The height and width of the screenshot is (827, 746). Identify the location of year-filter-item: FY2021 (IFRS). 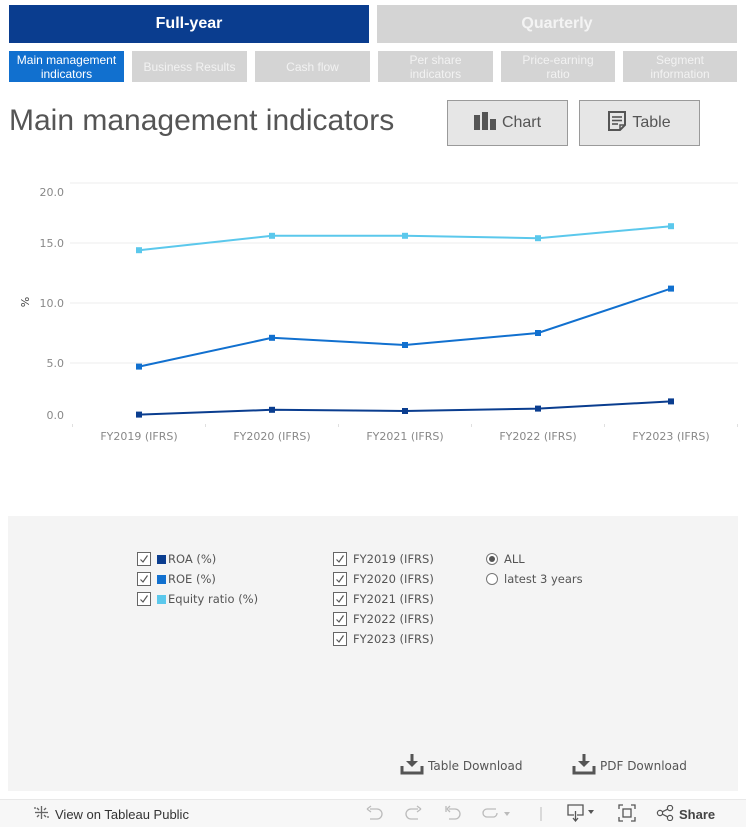
(383, 599).